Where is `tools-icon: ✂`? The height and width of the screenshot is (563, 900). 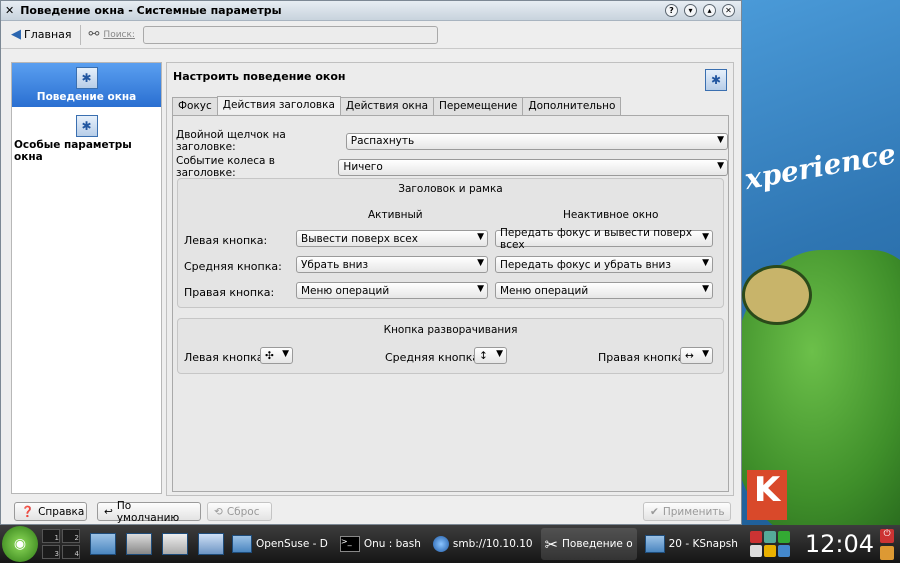
tools-icon: ✂ is located at coordinates (551, 544).